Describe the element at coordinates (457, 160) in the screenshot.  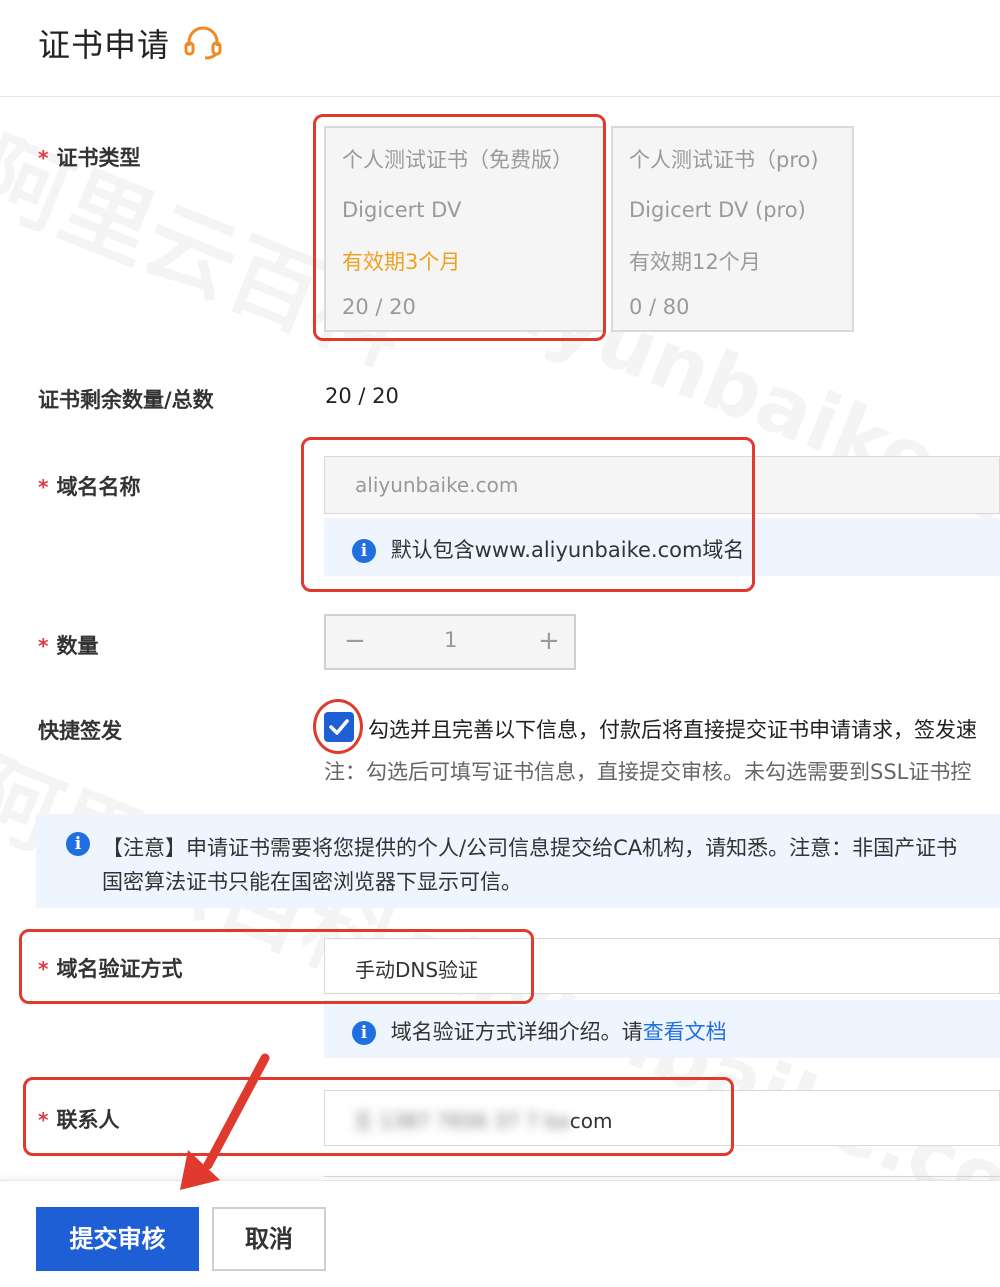
I see `cert-option-name: 个人测试证书（免费版）` at that location.